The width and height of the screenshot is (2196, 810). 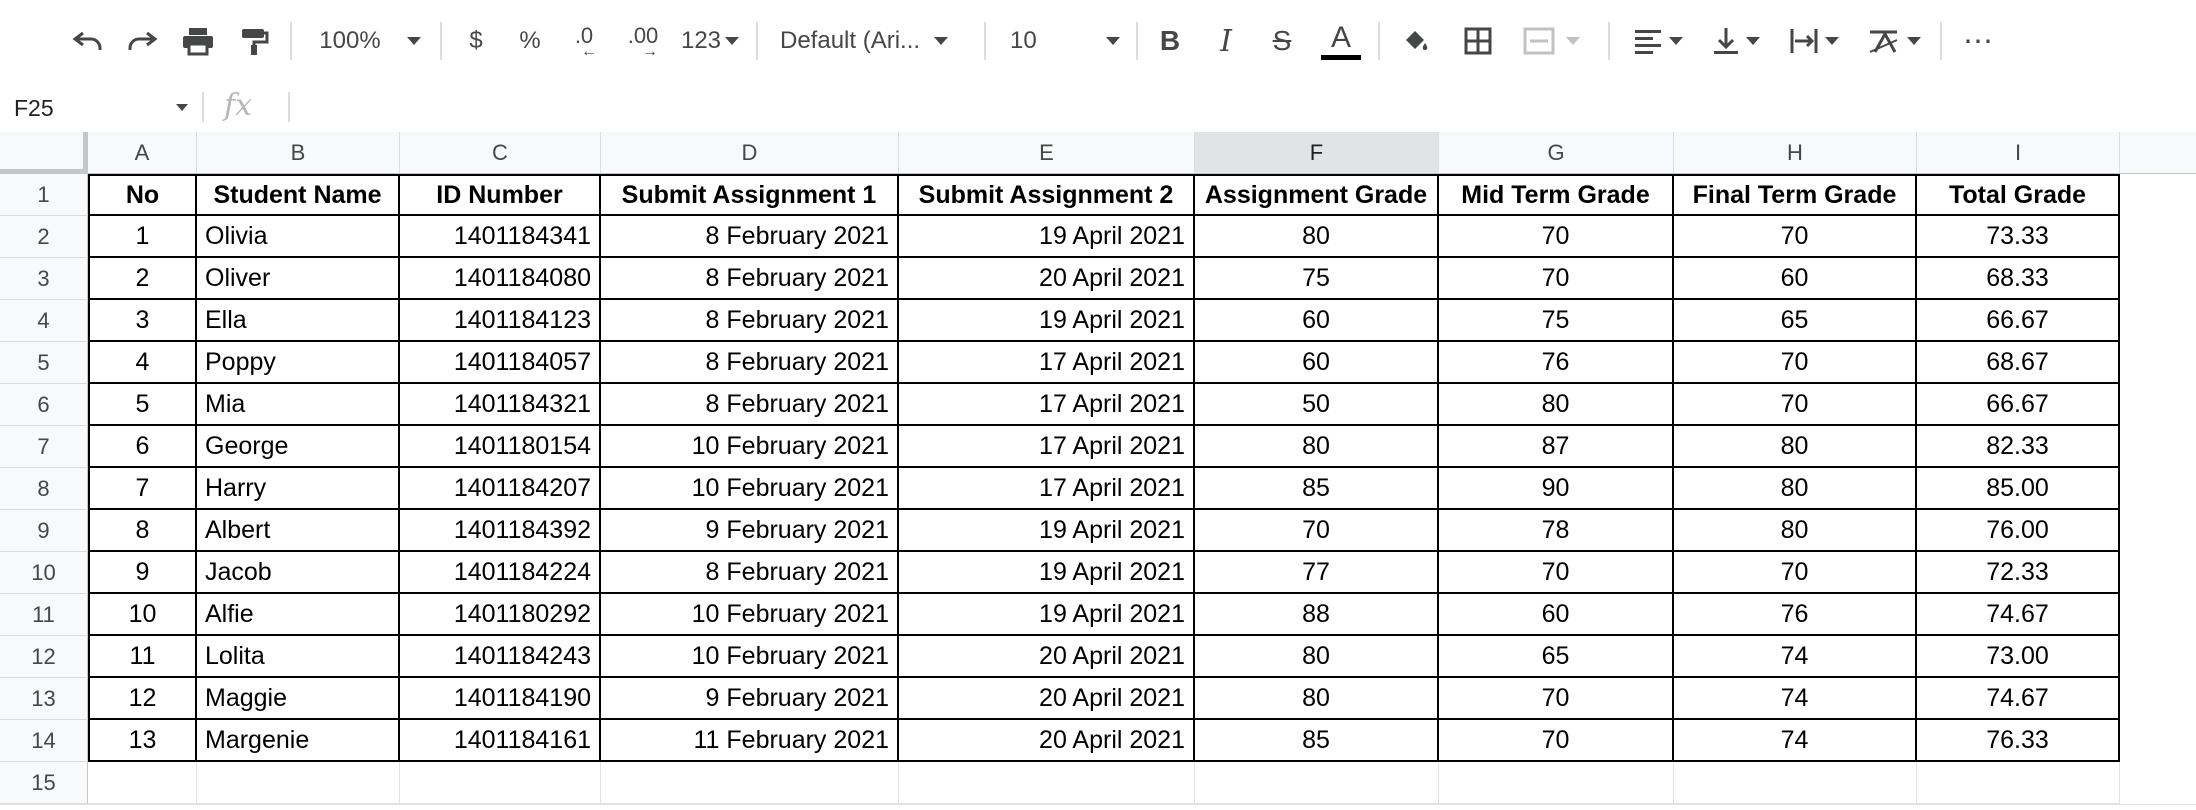 I want to click on table-cell: 68.67, so click(x=2018, y=363).